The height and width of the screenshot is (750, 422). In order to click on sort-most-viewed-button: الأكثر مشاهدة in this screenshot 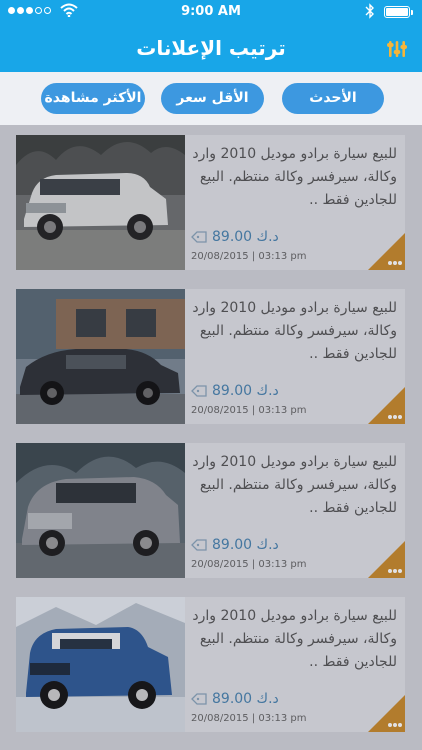, I will do `click(93, 98)`.